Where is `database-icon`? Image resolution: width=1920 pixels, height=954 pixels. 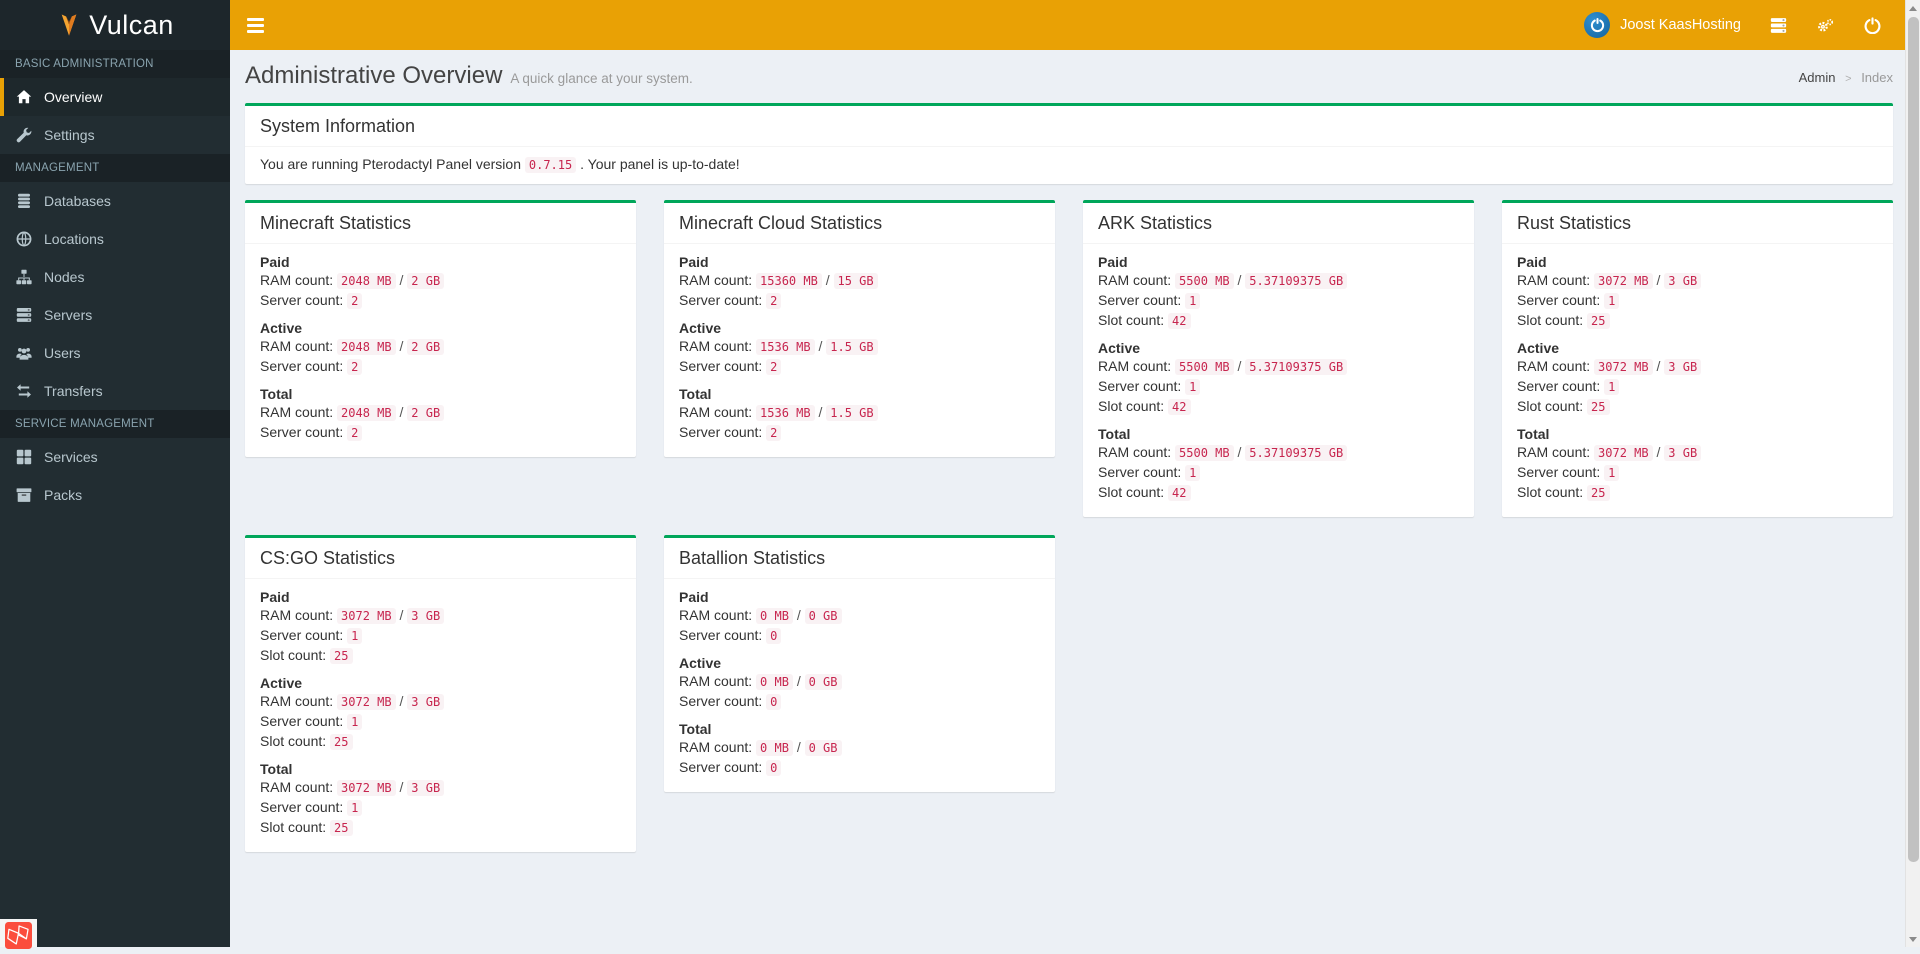
database-icon is located at coordinates (24, 201).